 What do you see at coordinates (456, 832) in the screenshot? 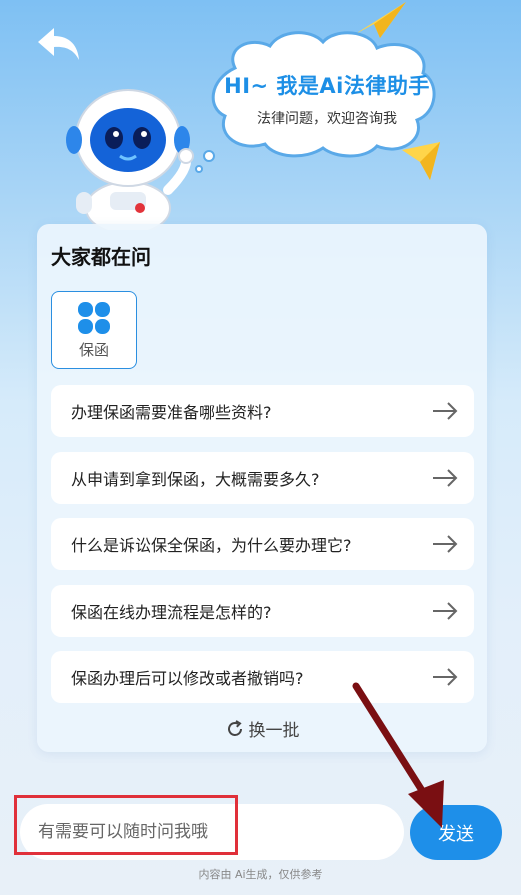
I see `send-button: 发送` at bounding box center [456, 832].